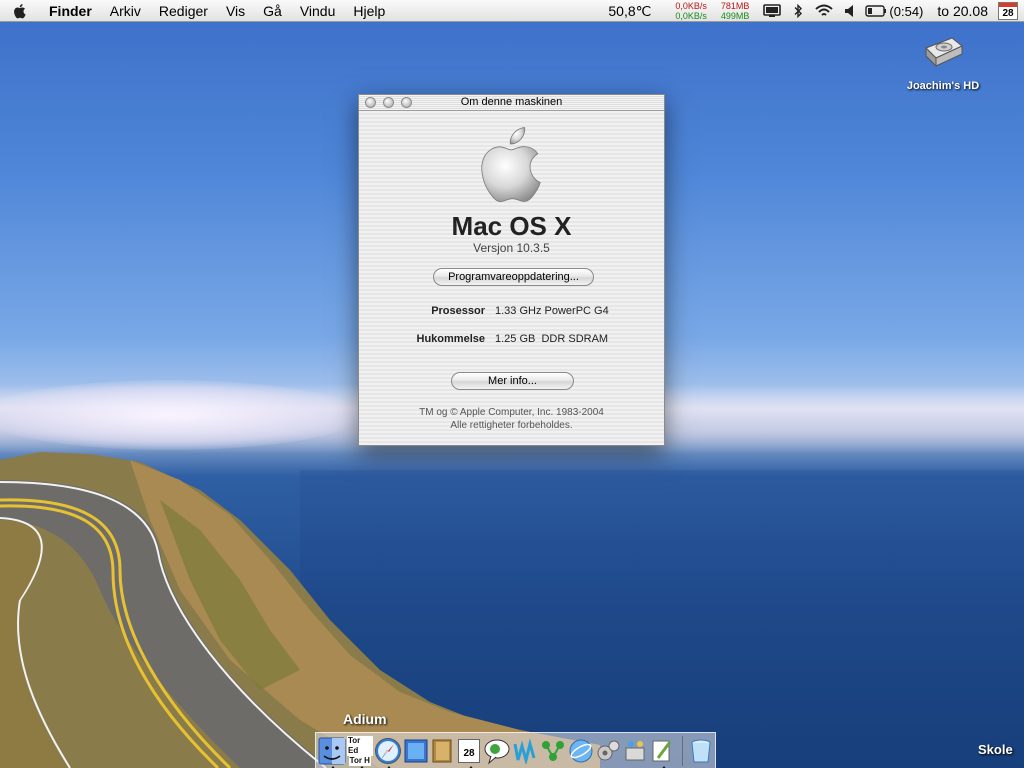  Describe the element at coordinates (995, 749) in the screenshot. I see `corner-label: Skole` at that location.